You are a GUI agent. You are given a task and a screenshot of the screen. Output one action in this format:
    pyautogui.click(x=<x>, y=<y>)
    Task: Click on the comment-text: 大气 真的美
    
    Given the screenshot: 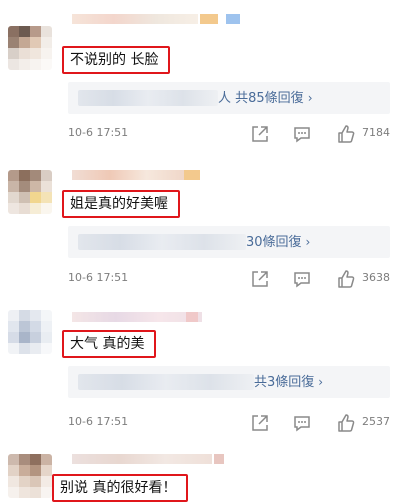 What is the action you would take?
    pyautogui.click(x=109, y=344)
    